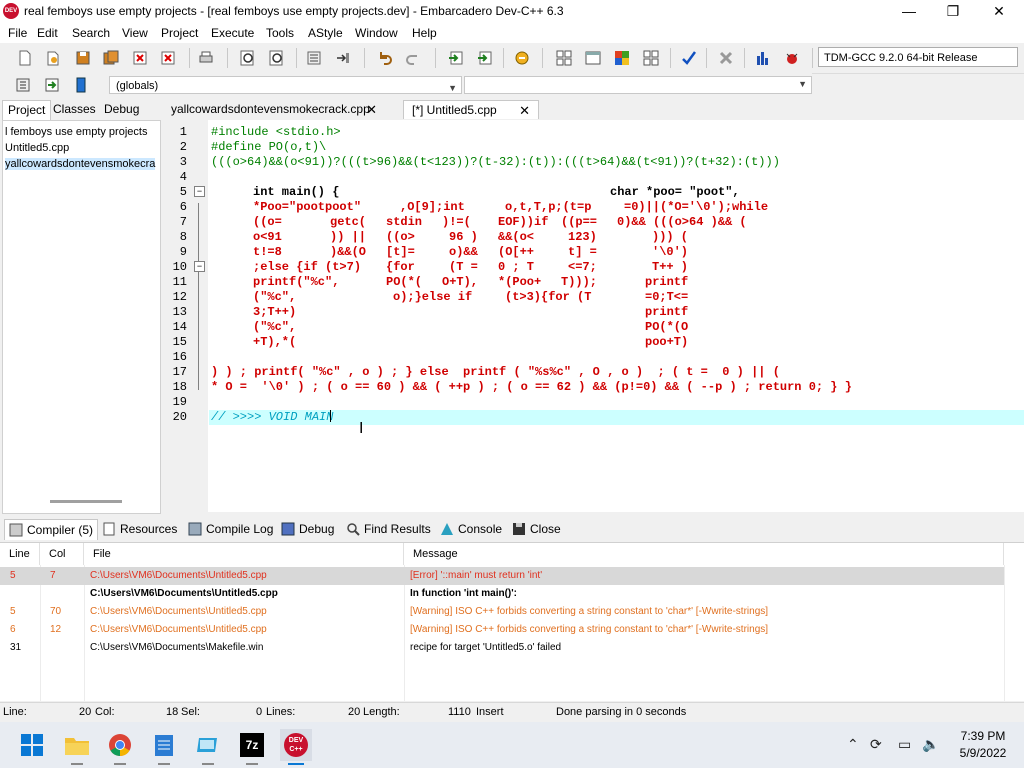 The width and height of the screenshot is (1024, 768). What do you see at coordinates (76, 132) in the screenshot?
I see `project-root-item: l femboys use empty projects` at bounding box center [76, 132].